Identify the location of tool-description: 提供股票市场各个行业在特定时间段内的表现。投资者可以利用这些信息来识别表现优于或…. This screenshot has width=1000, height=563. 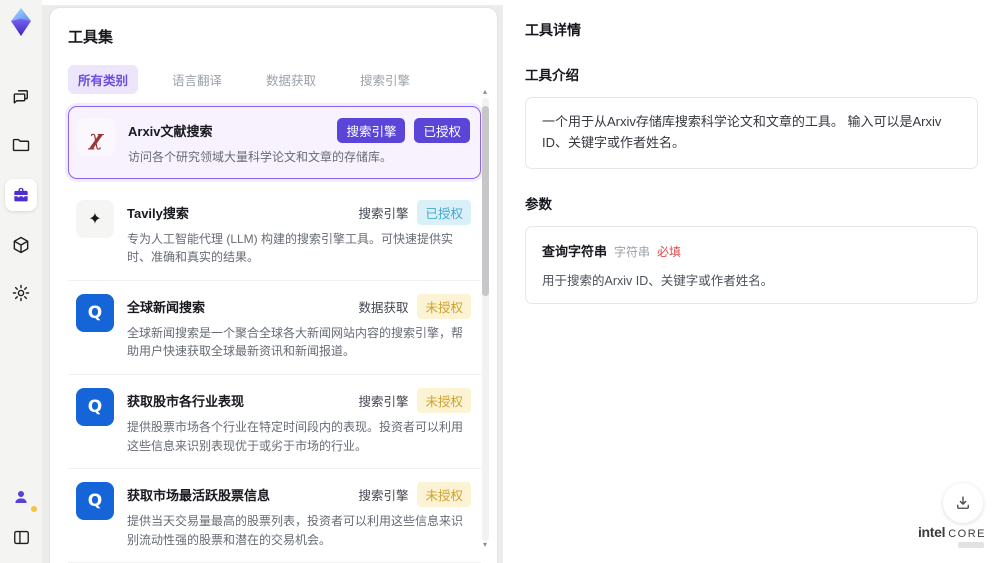
(295, 436).